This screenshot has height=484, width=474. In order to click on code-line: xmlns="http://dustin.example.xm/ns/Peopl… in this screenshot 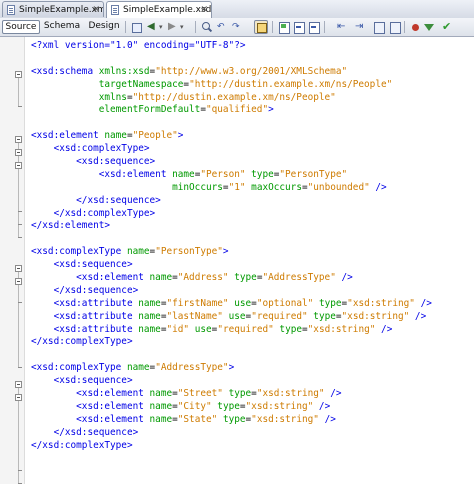, I will do `click(231, 98)`.